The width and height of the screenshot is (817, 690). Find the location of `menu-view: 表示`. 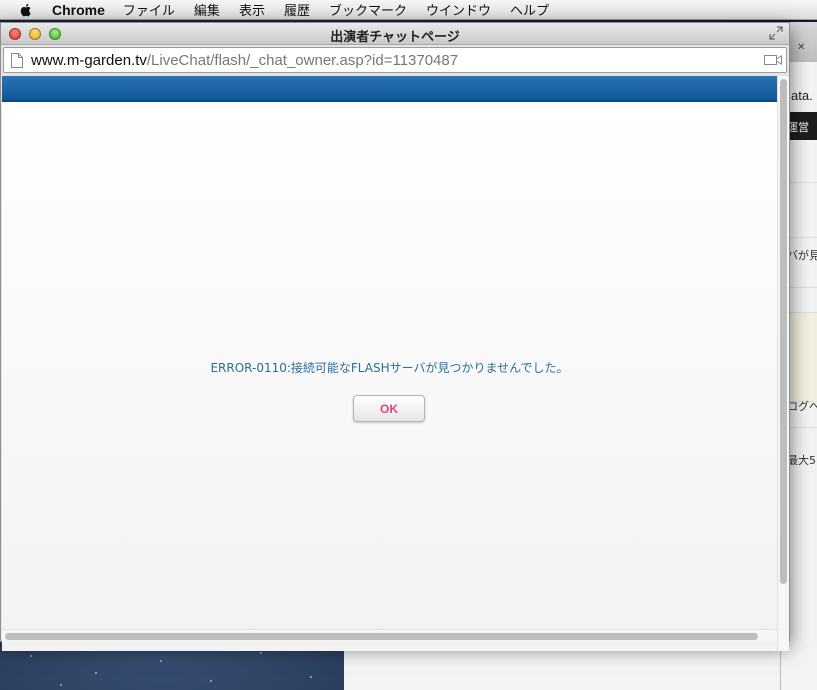

menu-view: 表示 is located at coordinates (252, 9).